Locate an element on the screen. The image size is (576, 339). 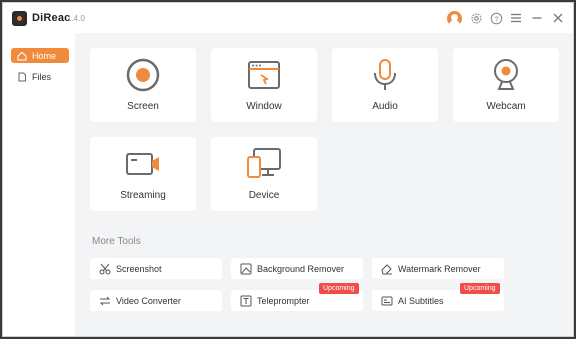
webcam-icon is located at coordinates (506, 75).